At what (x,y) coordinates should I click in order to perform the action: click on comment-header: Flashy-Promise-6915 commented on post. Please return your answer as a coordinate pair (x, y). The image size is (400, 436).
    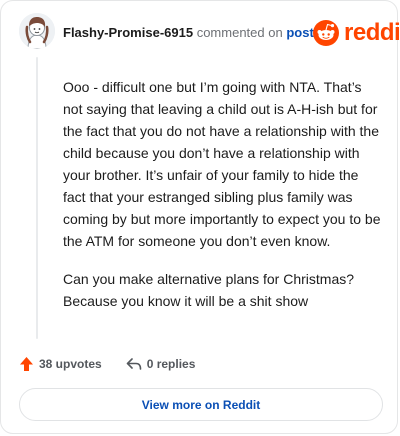
    Looking at the image, I should click on (188, 33).